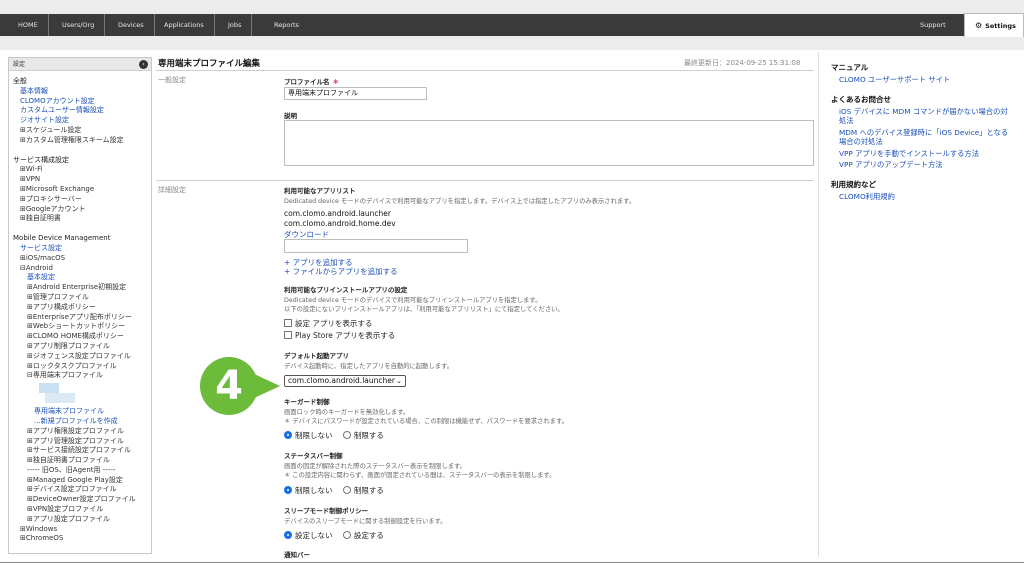 The height and width of the screenshot is (576, 1024). Describe the element at coordinates (376, 246) in the screenshot. I see `app-search-input` at that location.